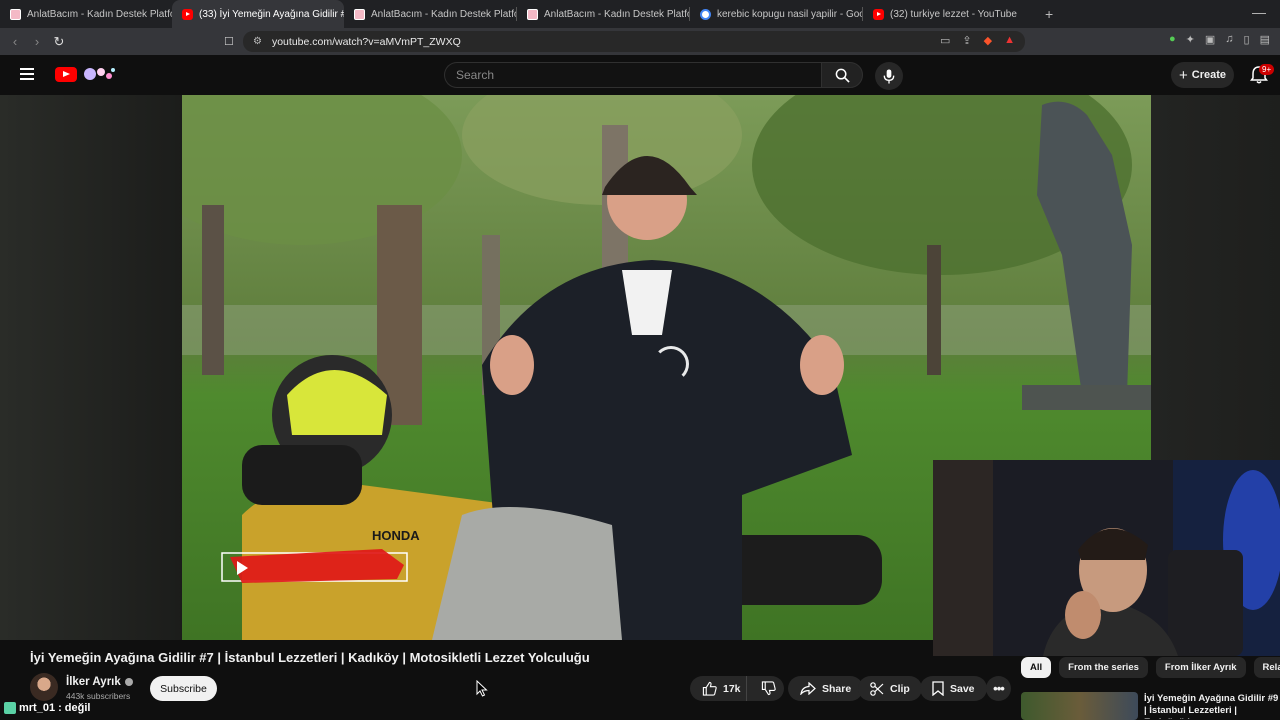  What do you see at coordinates (59, 42) in the screenshot?
I see `reload-icon: ↻` at bounding box center [59, 42].